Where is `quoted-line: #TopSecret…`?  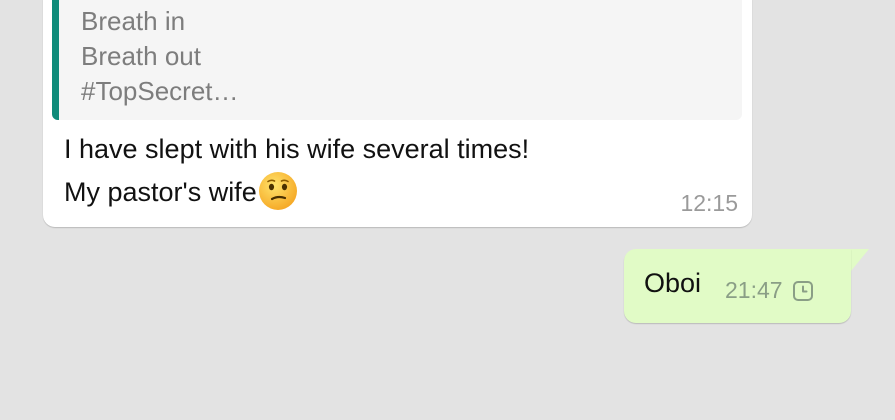
quoted-line: #TopSecret… is located at coordinates (160, 91).